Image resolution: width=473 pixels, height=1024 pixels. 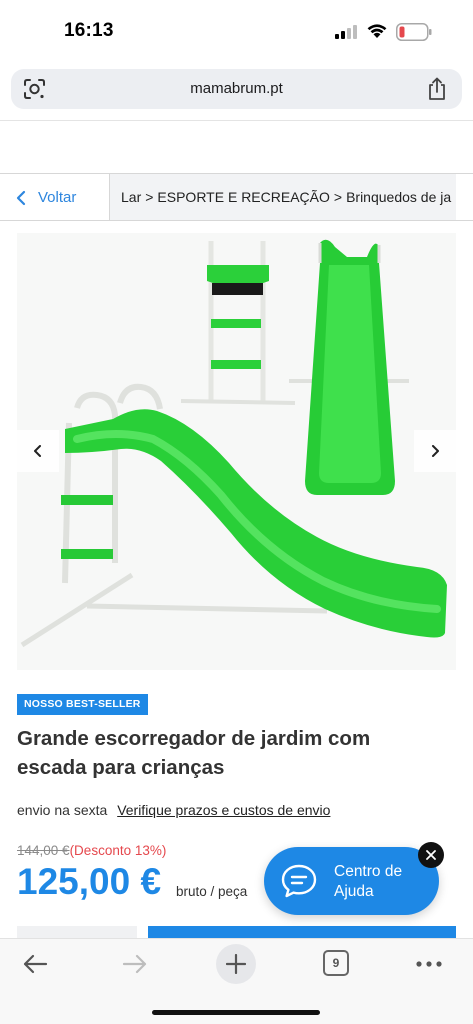 I want to click on breadcrumb-item-home: Lar, so click(x=131, y=197).